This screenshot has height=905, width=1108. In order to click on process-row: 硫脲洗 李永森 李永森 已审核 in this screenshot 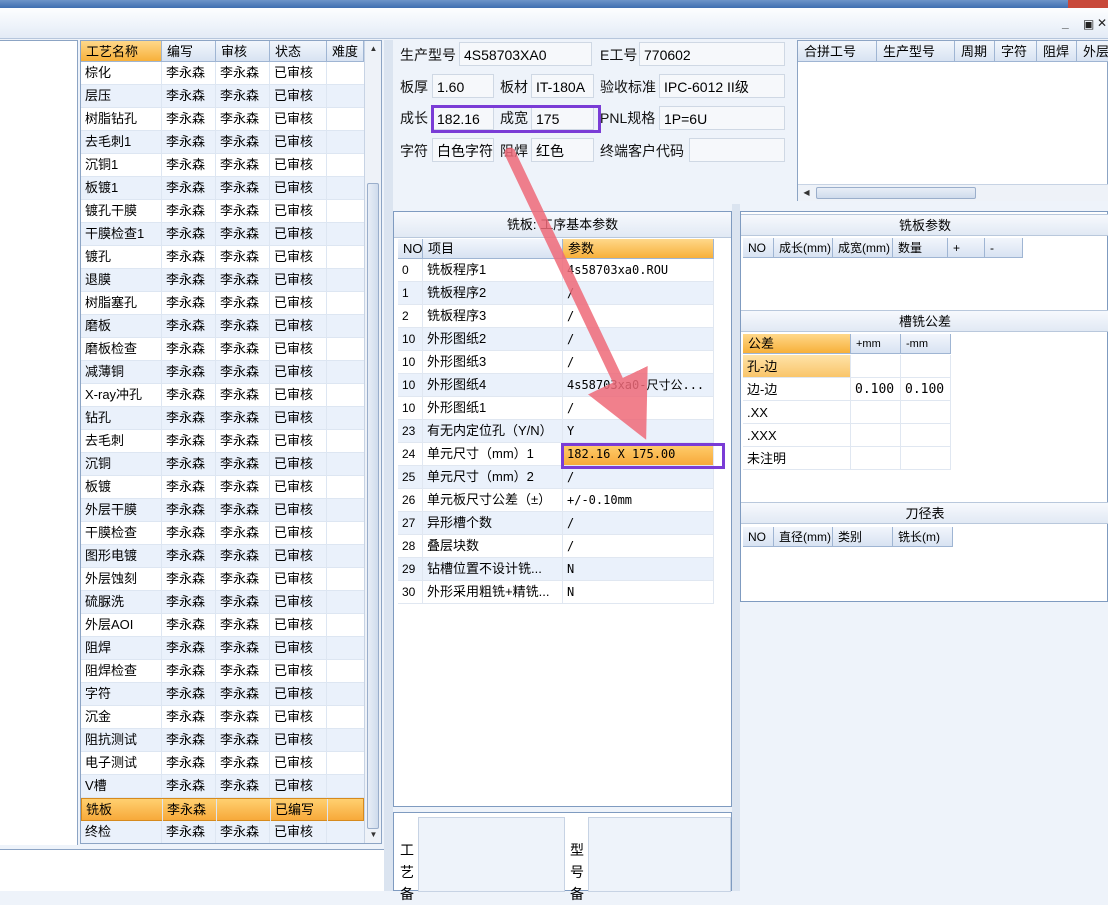, I will do `click(222, 602)`.